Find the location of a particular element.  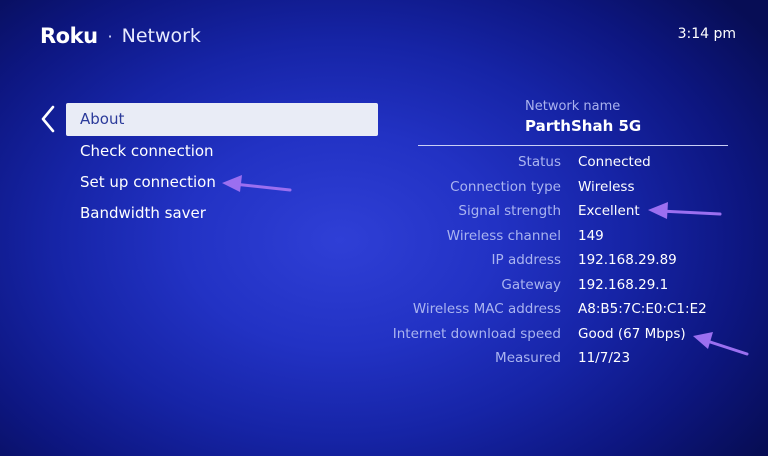

detail-row-connection-type: Connection type Wireless is located at coordinates (570, 187).